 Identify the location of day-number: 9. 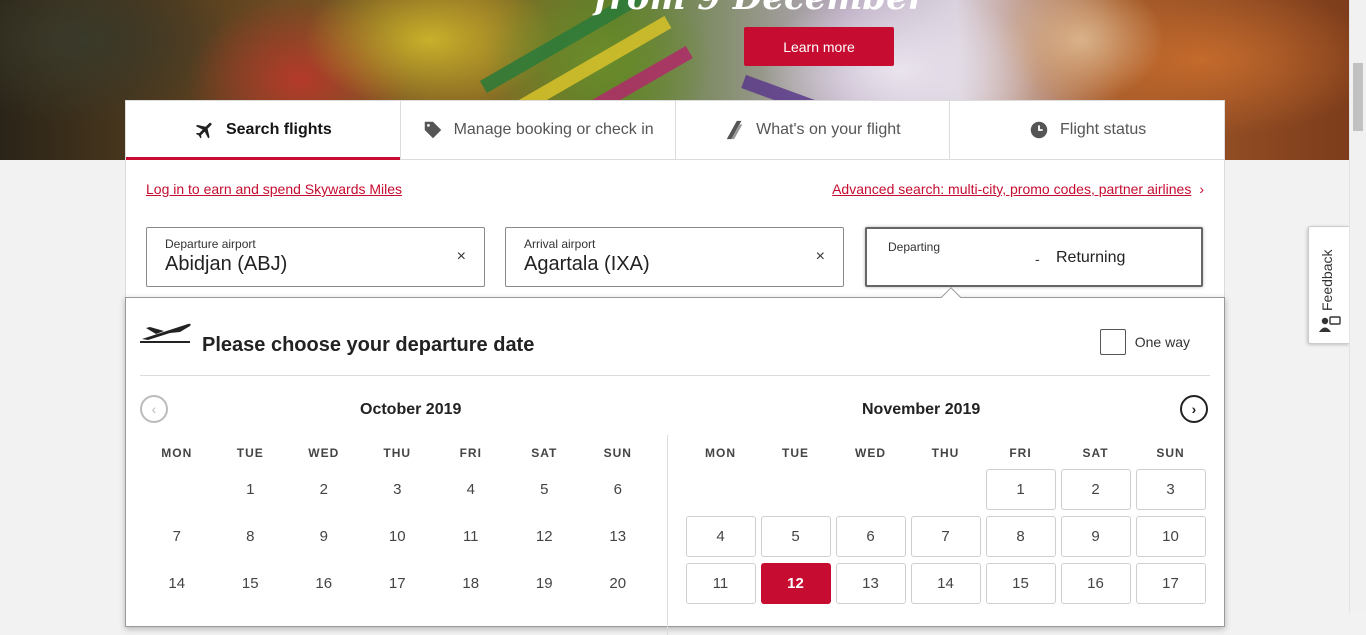
(1095, 536).